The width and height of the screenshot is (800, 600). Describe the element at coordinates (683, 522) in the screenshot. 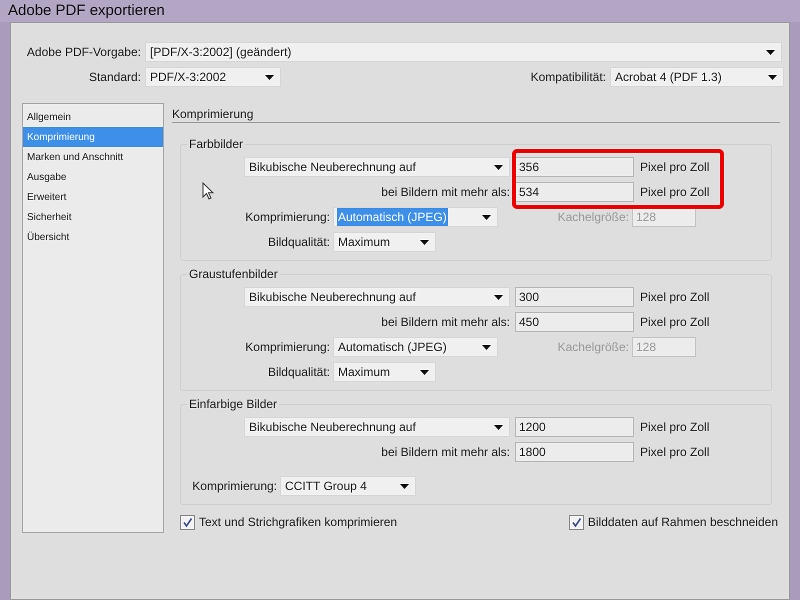

I see `checkbox-label: Bilddaten auf Rahmen beschneiden` at that location.